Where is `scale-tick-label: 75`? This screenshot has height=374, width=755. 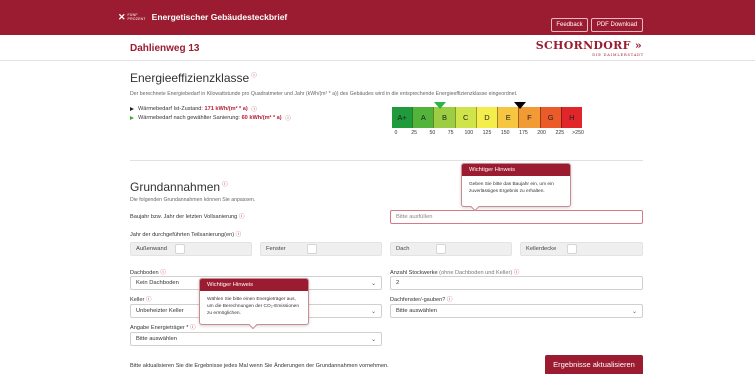
scale-tick-label: 75 is located at coordinates (450, 133).